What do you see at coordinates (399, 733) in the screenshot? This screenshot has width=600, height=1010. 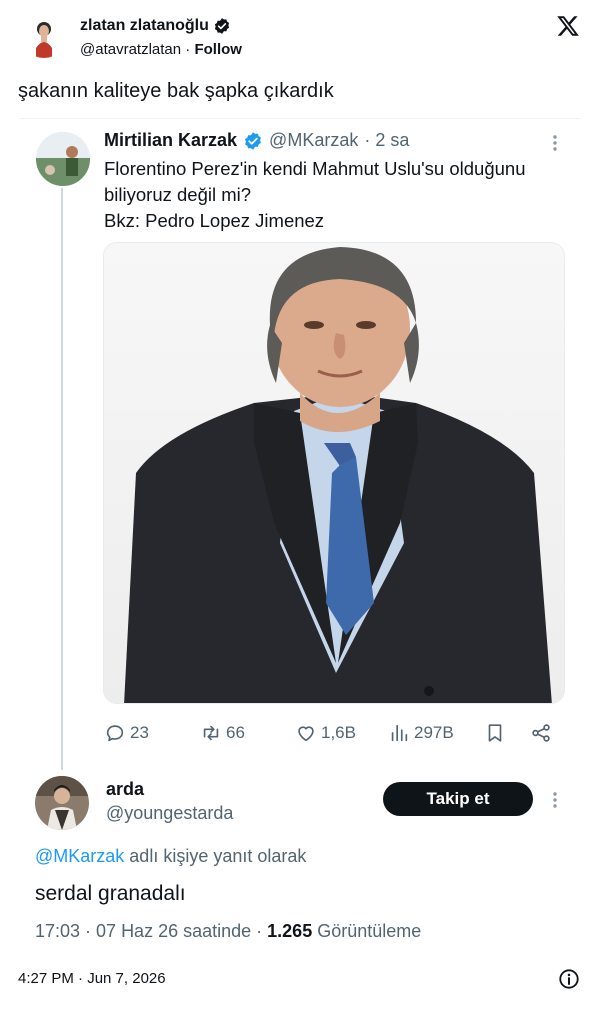 I see `views-chart-icon` at bounding box center [399, 733].